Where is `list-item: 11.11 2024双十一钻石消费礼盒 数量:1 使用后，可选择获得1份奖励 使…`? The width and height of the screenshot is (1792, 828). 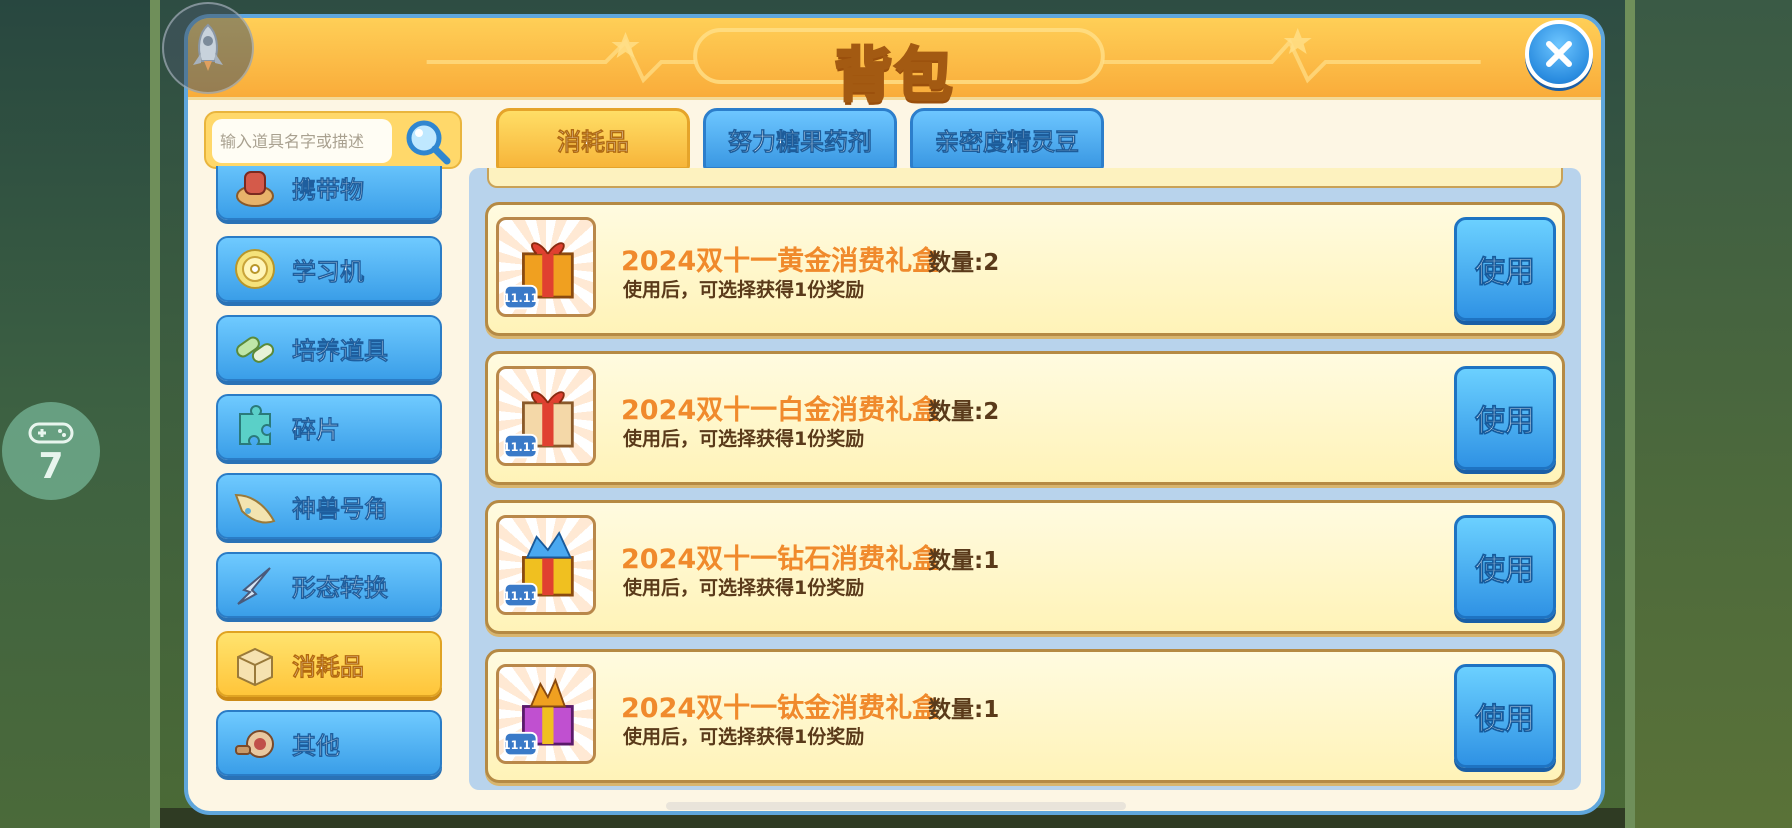
list-item: 11.11 2024双十一钻石消费礼盒 数量:1 使用后，可选择获得1份奖励 使… is located at coordinates (1025, 567).